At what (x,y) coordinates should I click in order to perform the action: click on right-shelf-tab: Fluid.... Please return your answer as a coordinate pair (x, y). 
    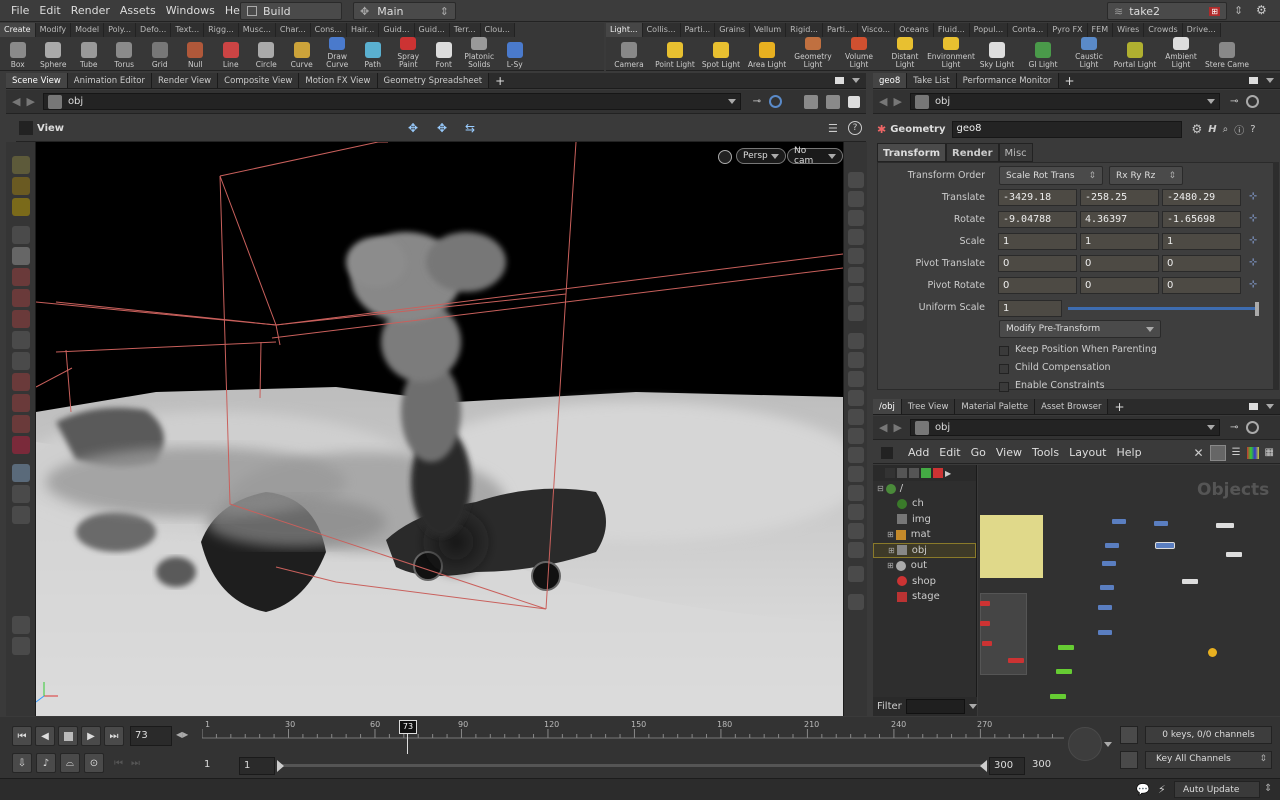
    Looking at the image, I should click on (951, 30).